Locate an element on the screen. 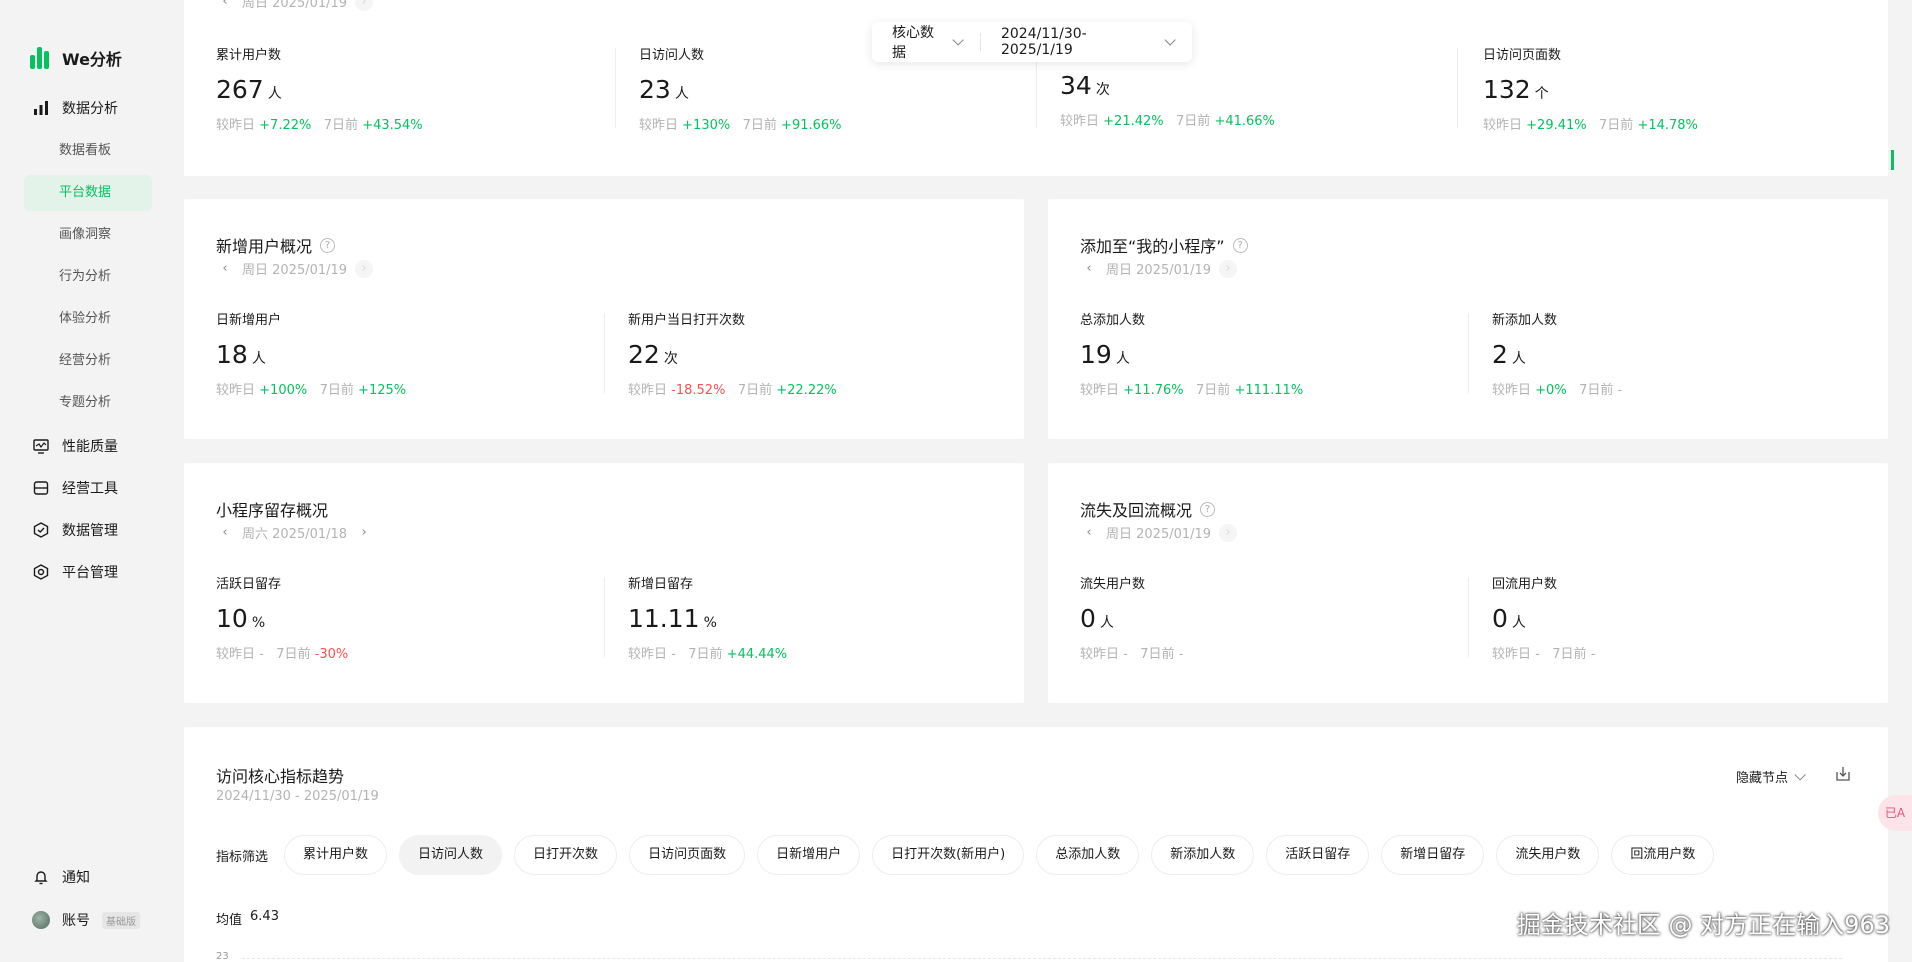 The image size is (1912, 962). nav-item-portrait: 画像洞察 is located at coordinates (88, 235).